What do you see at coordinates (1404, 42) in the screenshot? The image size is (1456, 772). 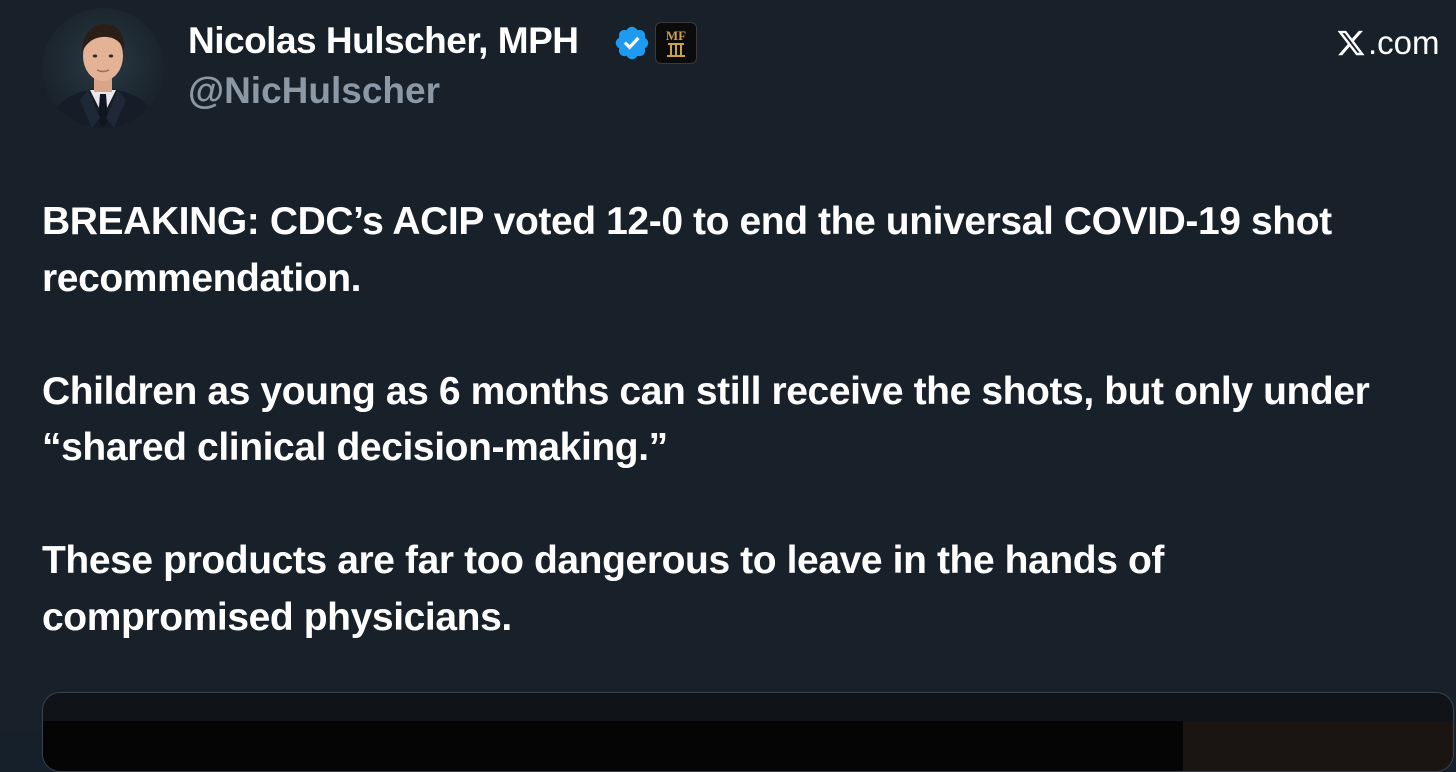 I see `x-logo-text: .com` at bounding box center [1404, 42].